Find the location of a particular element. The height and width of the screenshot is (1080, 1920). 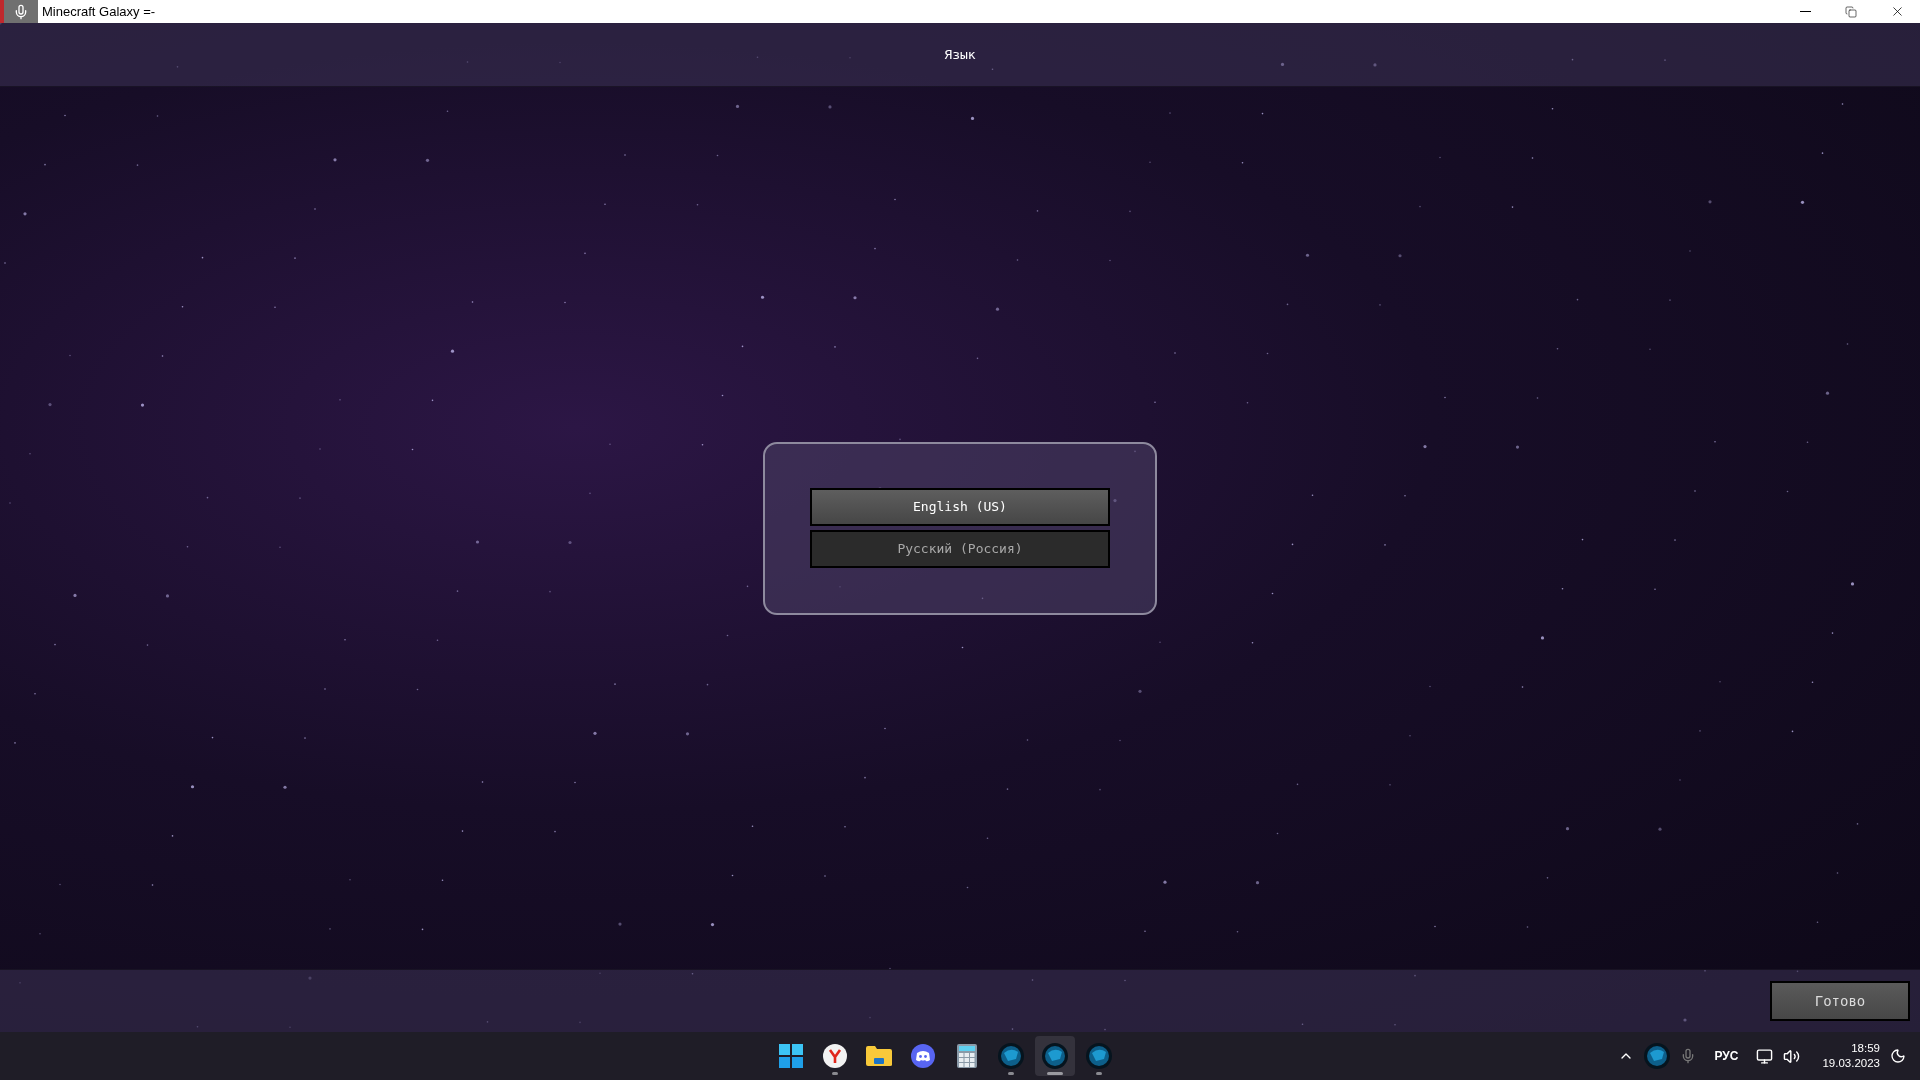

language-option: Русский (Россия) is located at coordinates (960, 549).